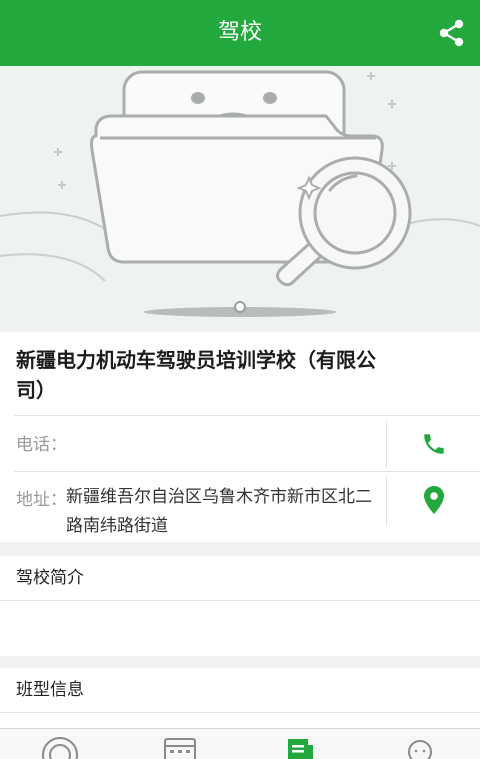 This screenshot has width=480, height=759. Describe the element at coordinates (50, 578) in the screenshot. I see `intro-section-title: 驾校简介` at that location.